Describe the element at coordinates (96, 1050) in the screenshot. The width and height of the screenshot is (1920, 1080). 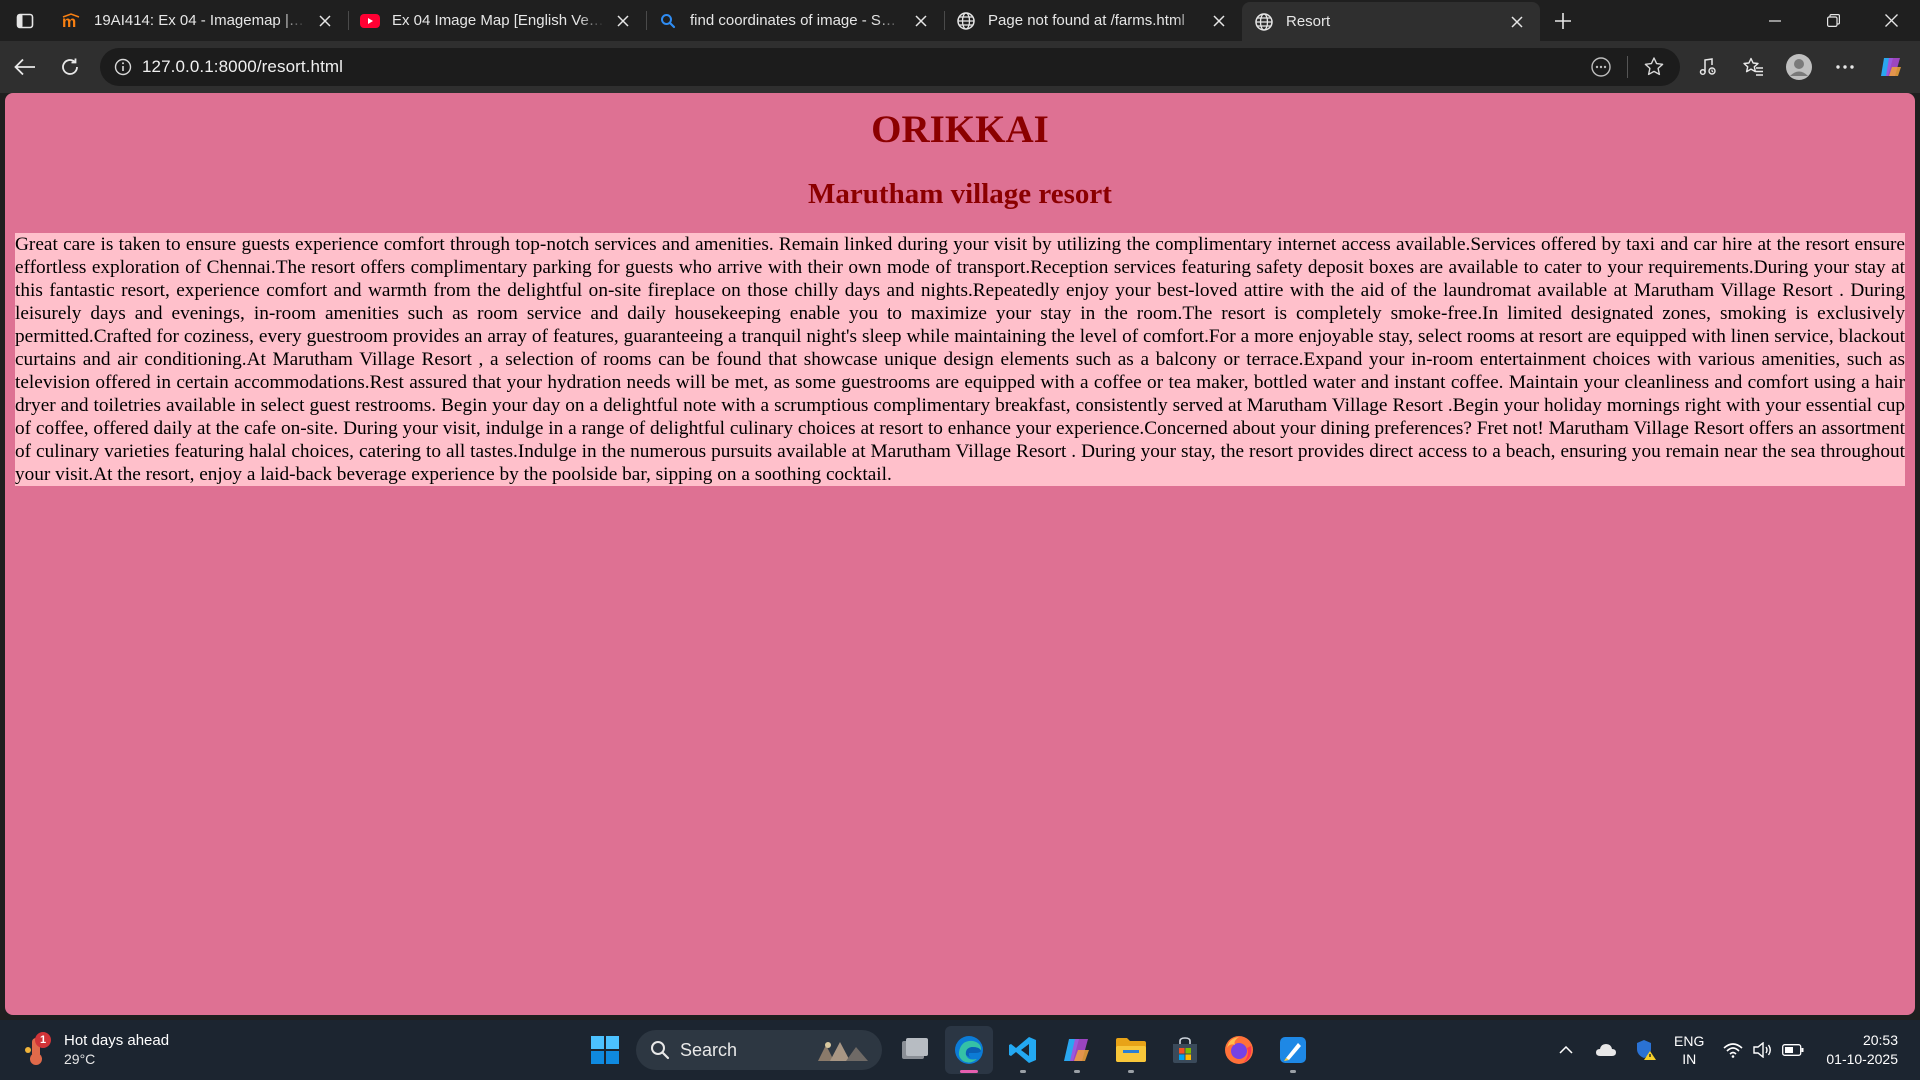
I see `weather-widget: 1 Hot days ahead 29°C` at that location.